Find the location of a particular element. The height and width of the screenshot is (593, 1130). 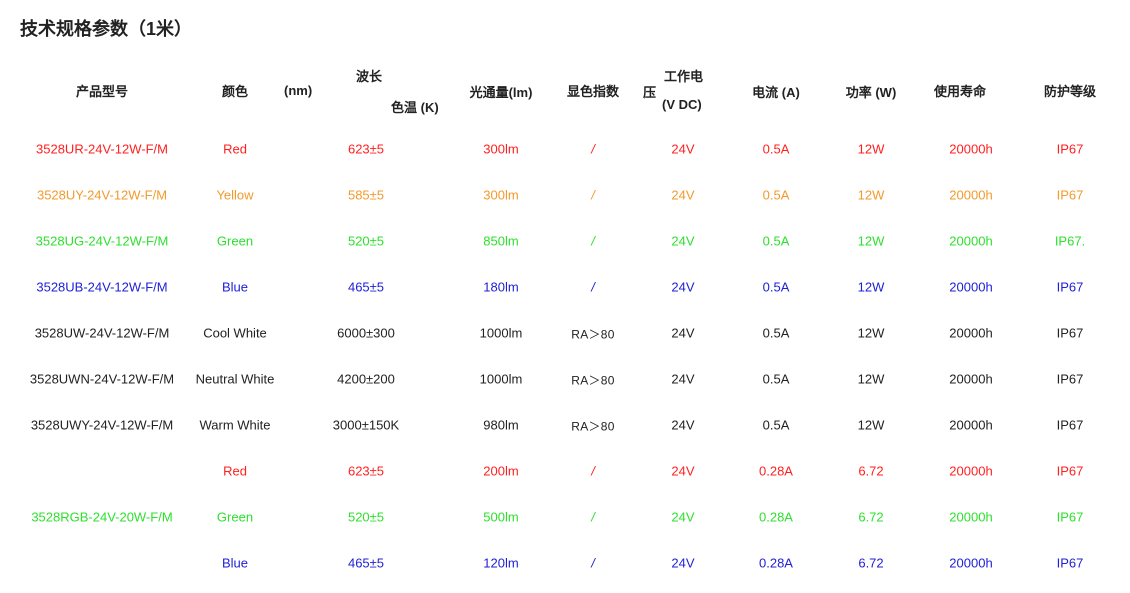

header-wavelength: 波长 is located at coordinates (369, 76).